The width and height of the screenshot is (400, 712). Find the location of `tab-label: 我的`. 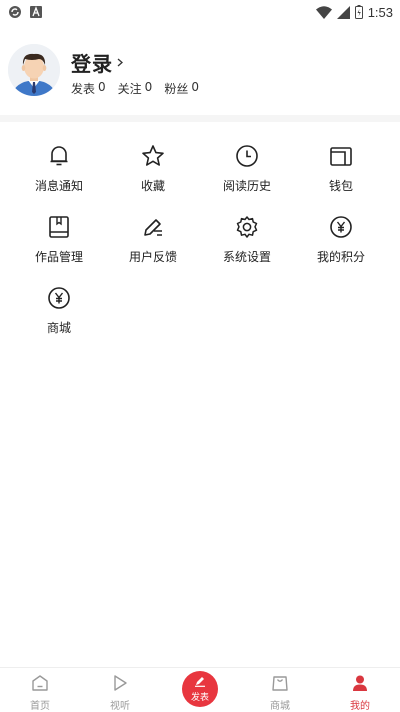

tab-label: 我的 is located at coordinates (360, 706).